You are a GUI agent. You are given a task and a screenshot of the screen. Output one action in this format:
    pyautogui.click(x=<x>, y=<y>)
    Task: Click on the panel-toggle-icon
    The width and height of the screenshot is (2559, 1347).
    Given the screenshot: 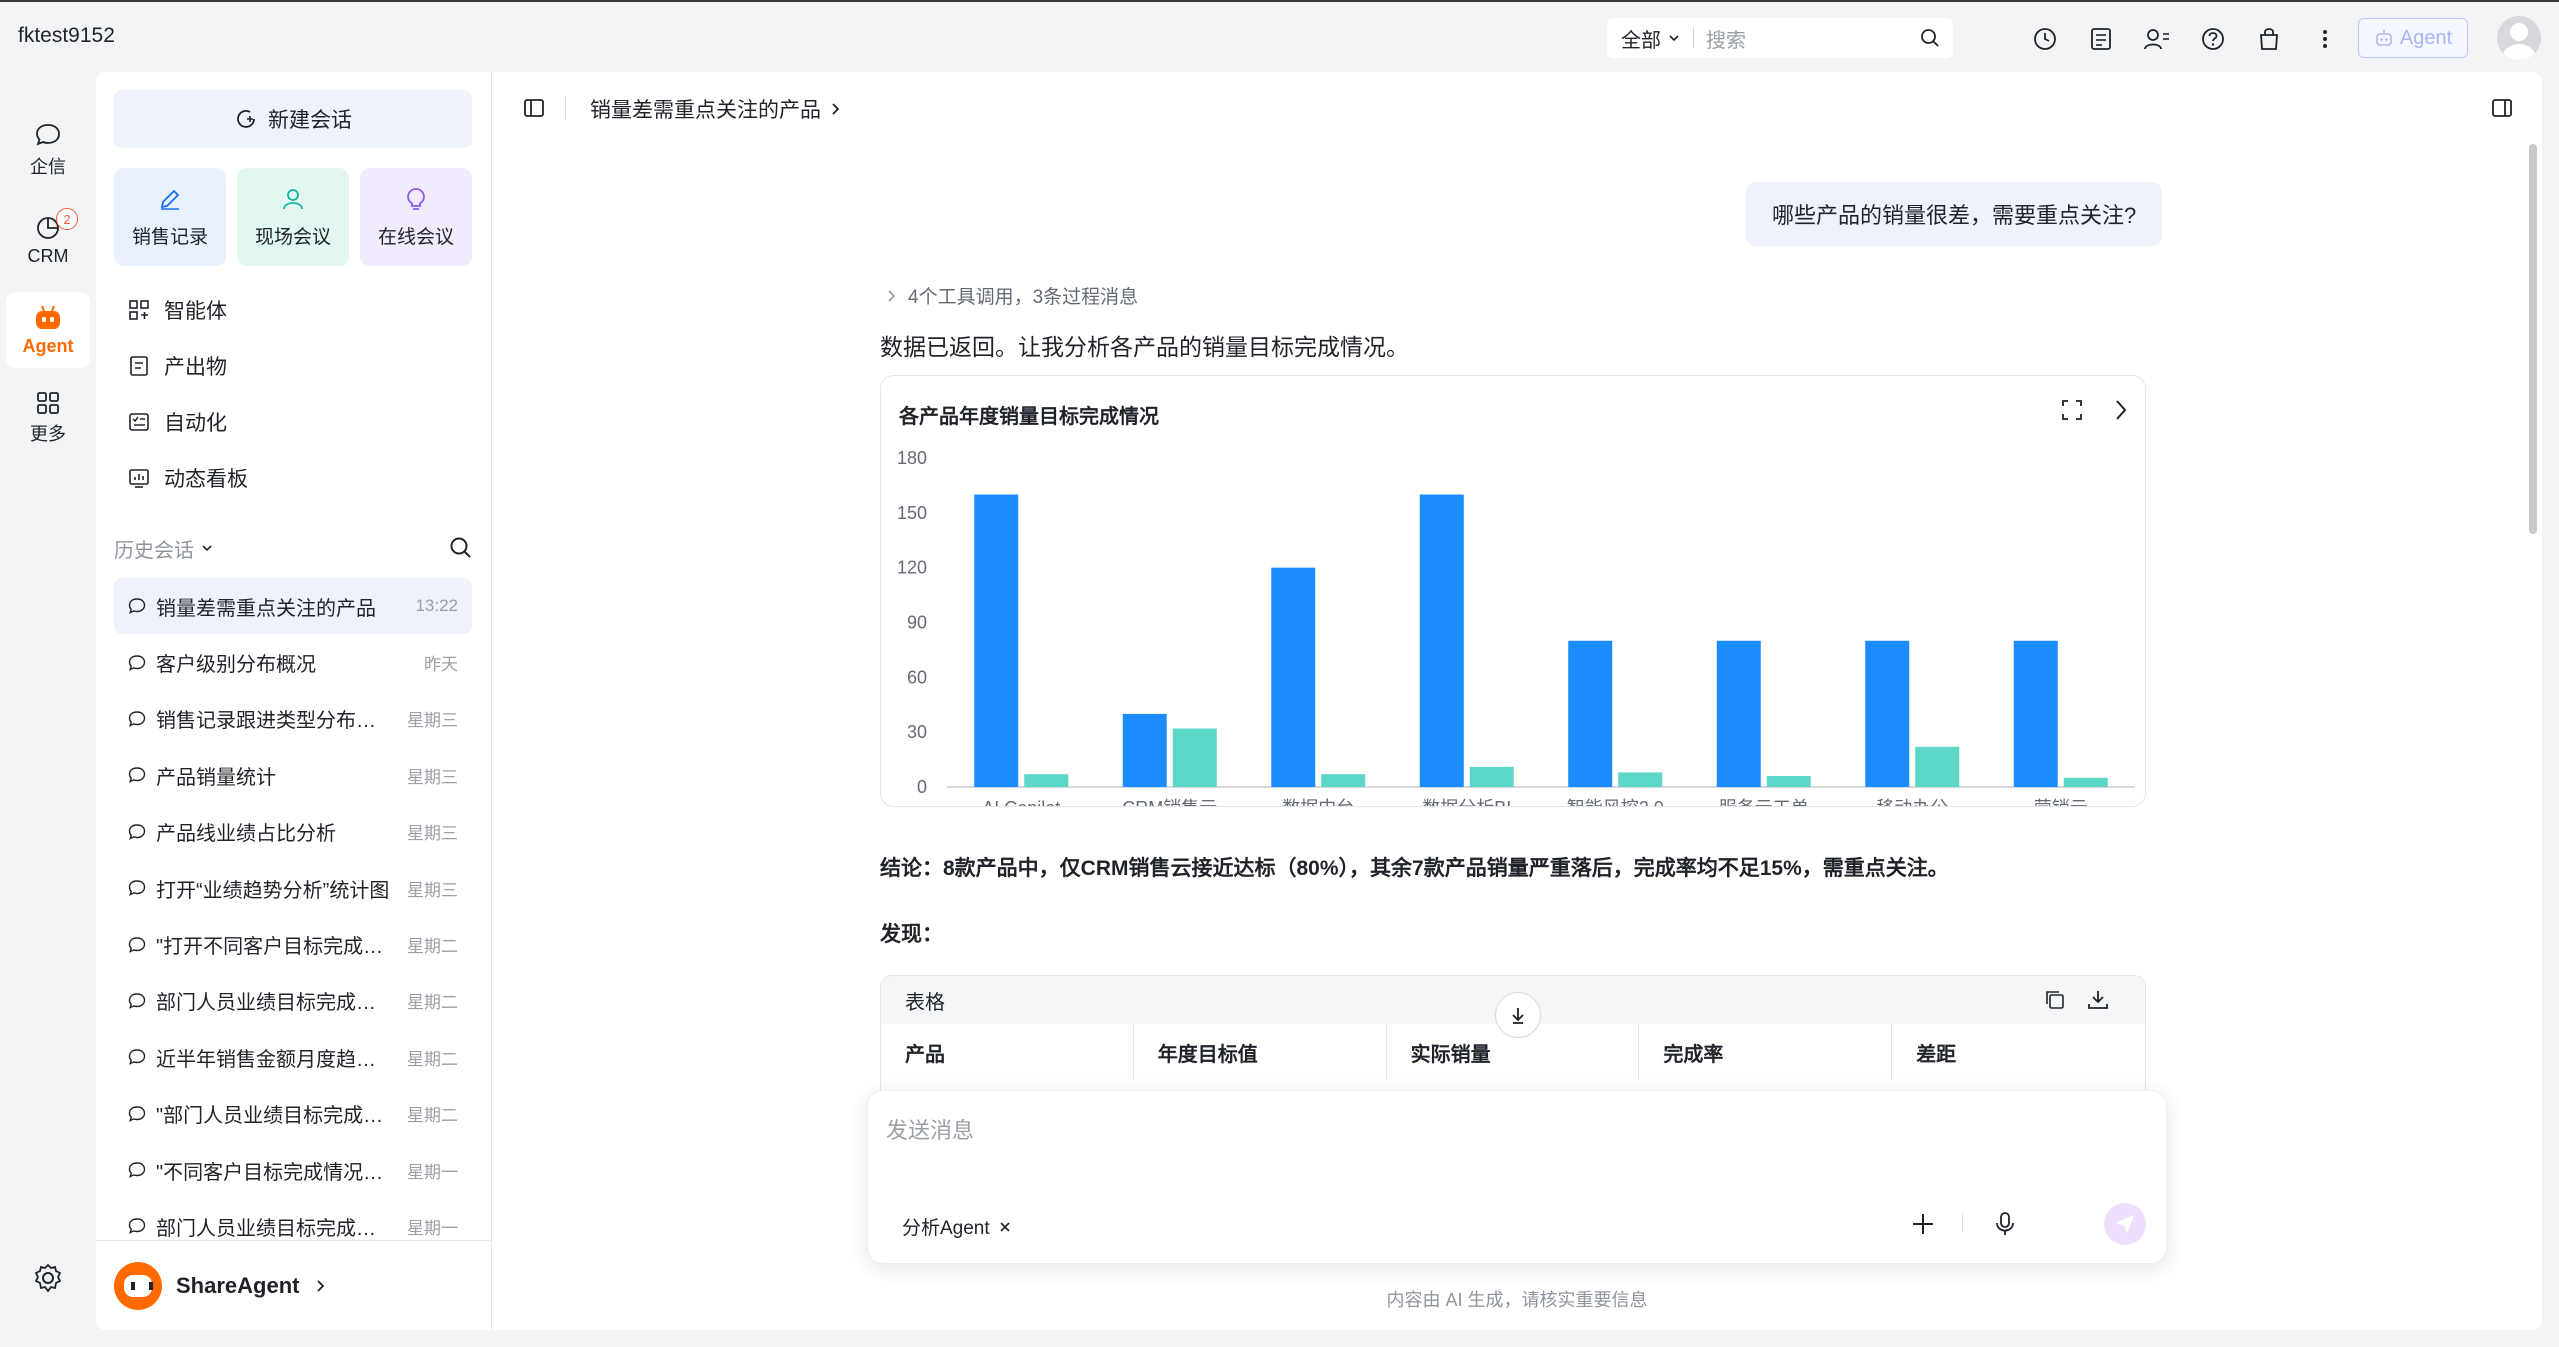 What is the action you would take?
    pyautogui.click(x=2502, y=108)
    